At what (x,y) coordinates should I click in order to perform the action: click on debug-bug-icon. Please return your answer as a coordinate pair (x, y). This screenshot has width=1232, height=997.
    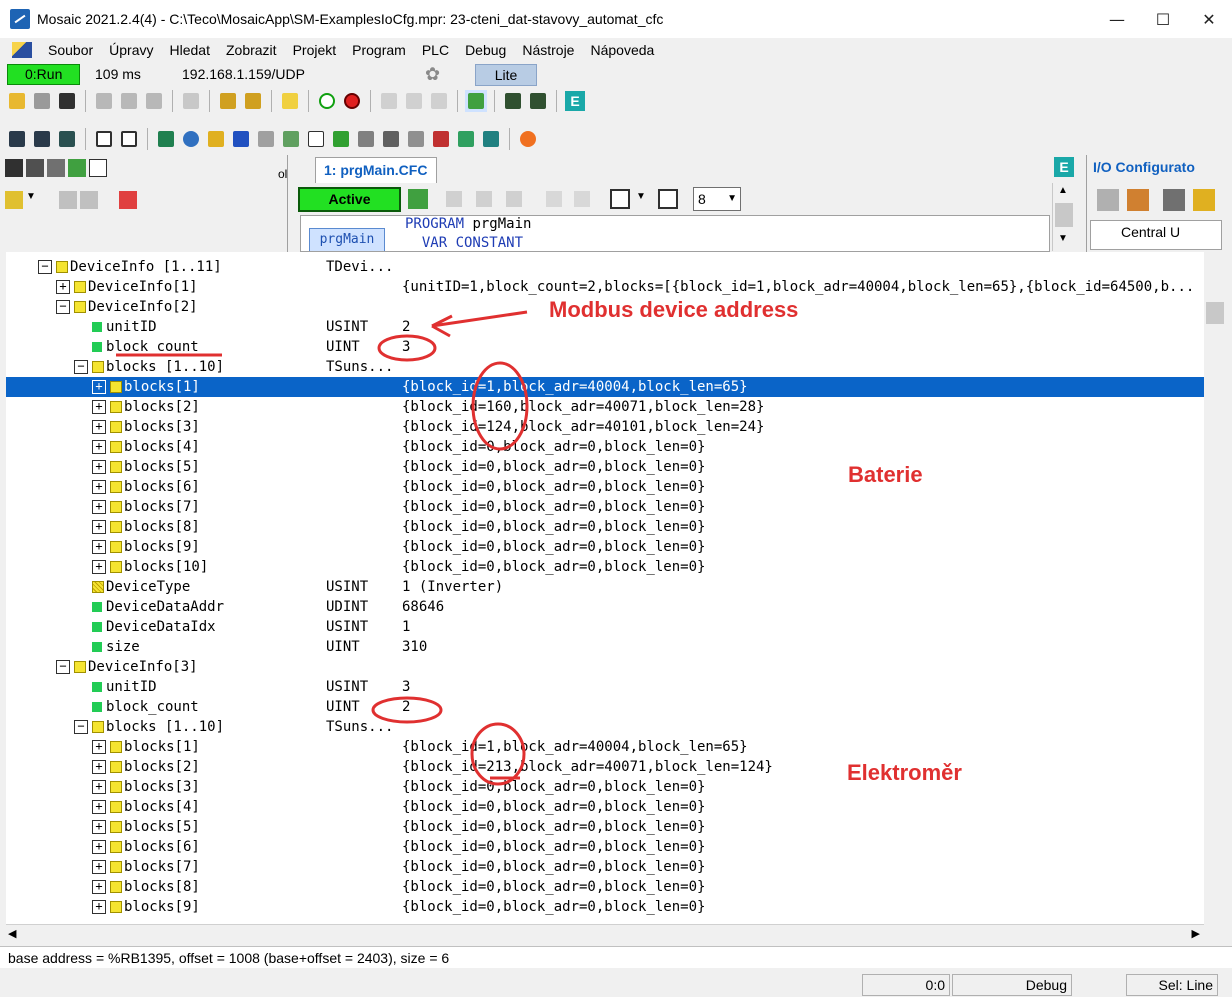
    Looking at the image, I should click on (476, 101).